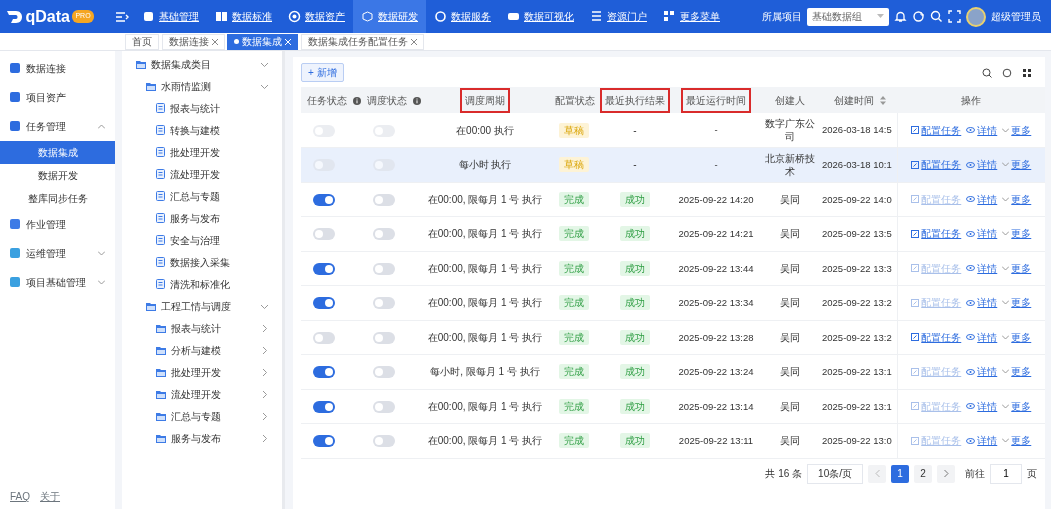  I want to click on fullscreen-icon, so click(954, 16).